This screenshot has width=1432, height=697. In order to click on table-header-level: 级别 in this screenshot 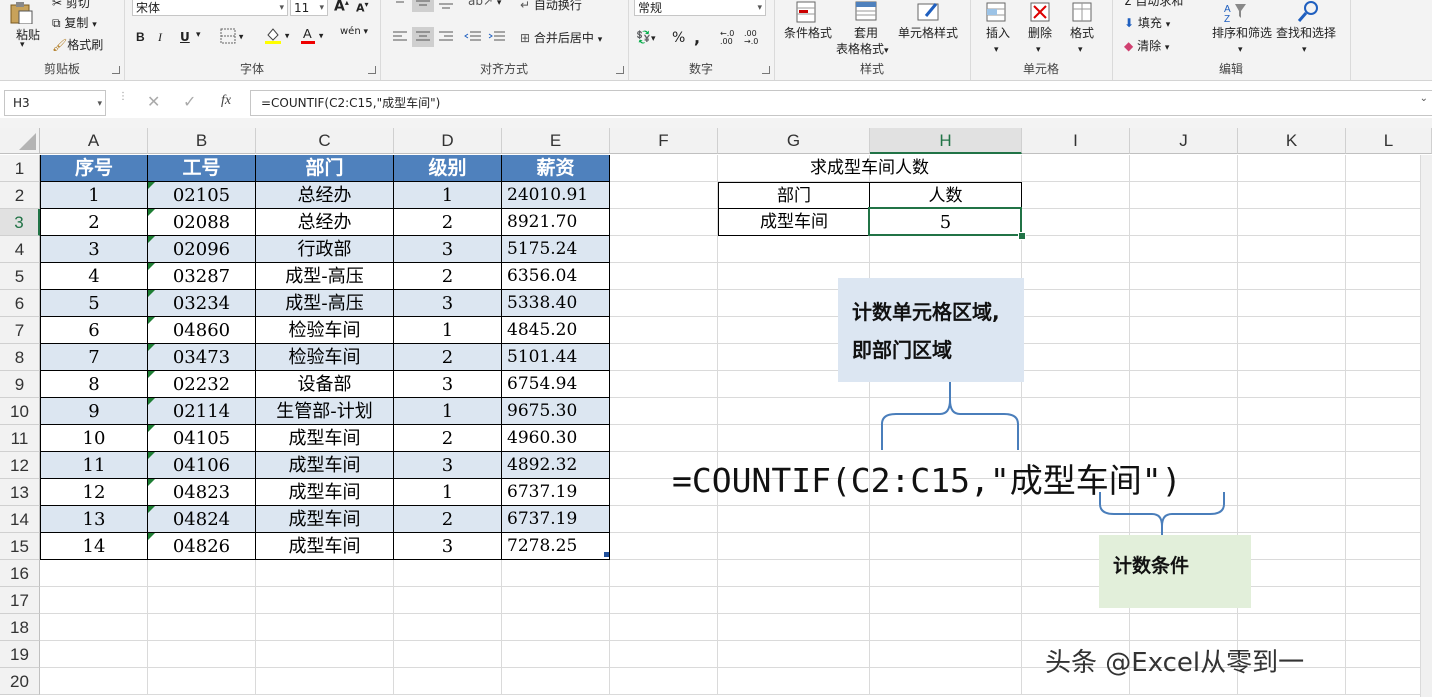, I will do `click(448, 168)`.